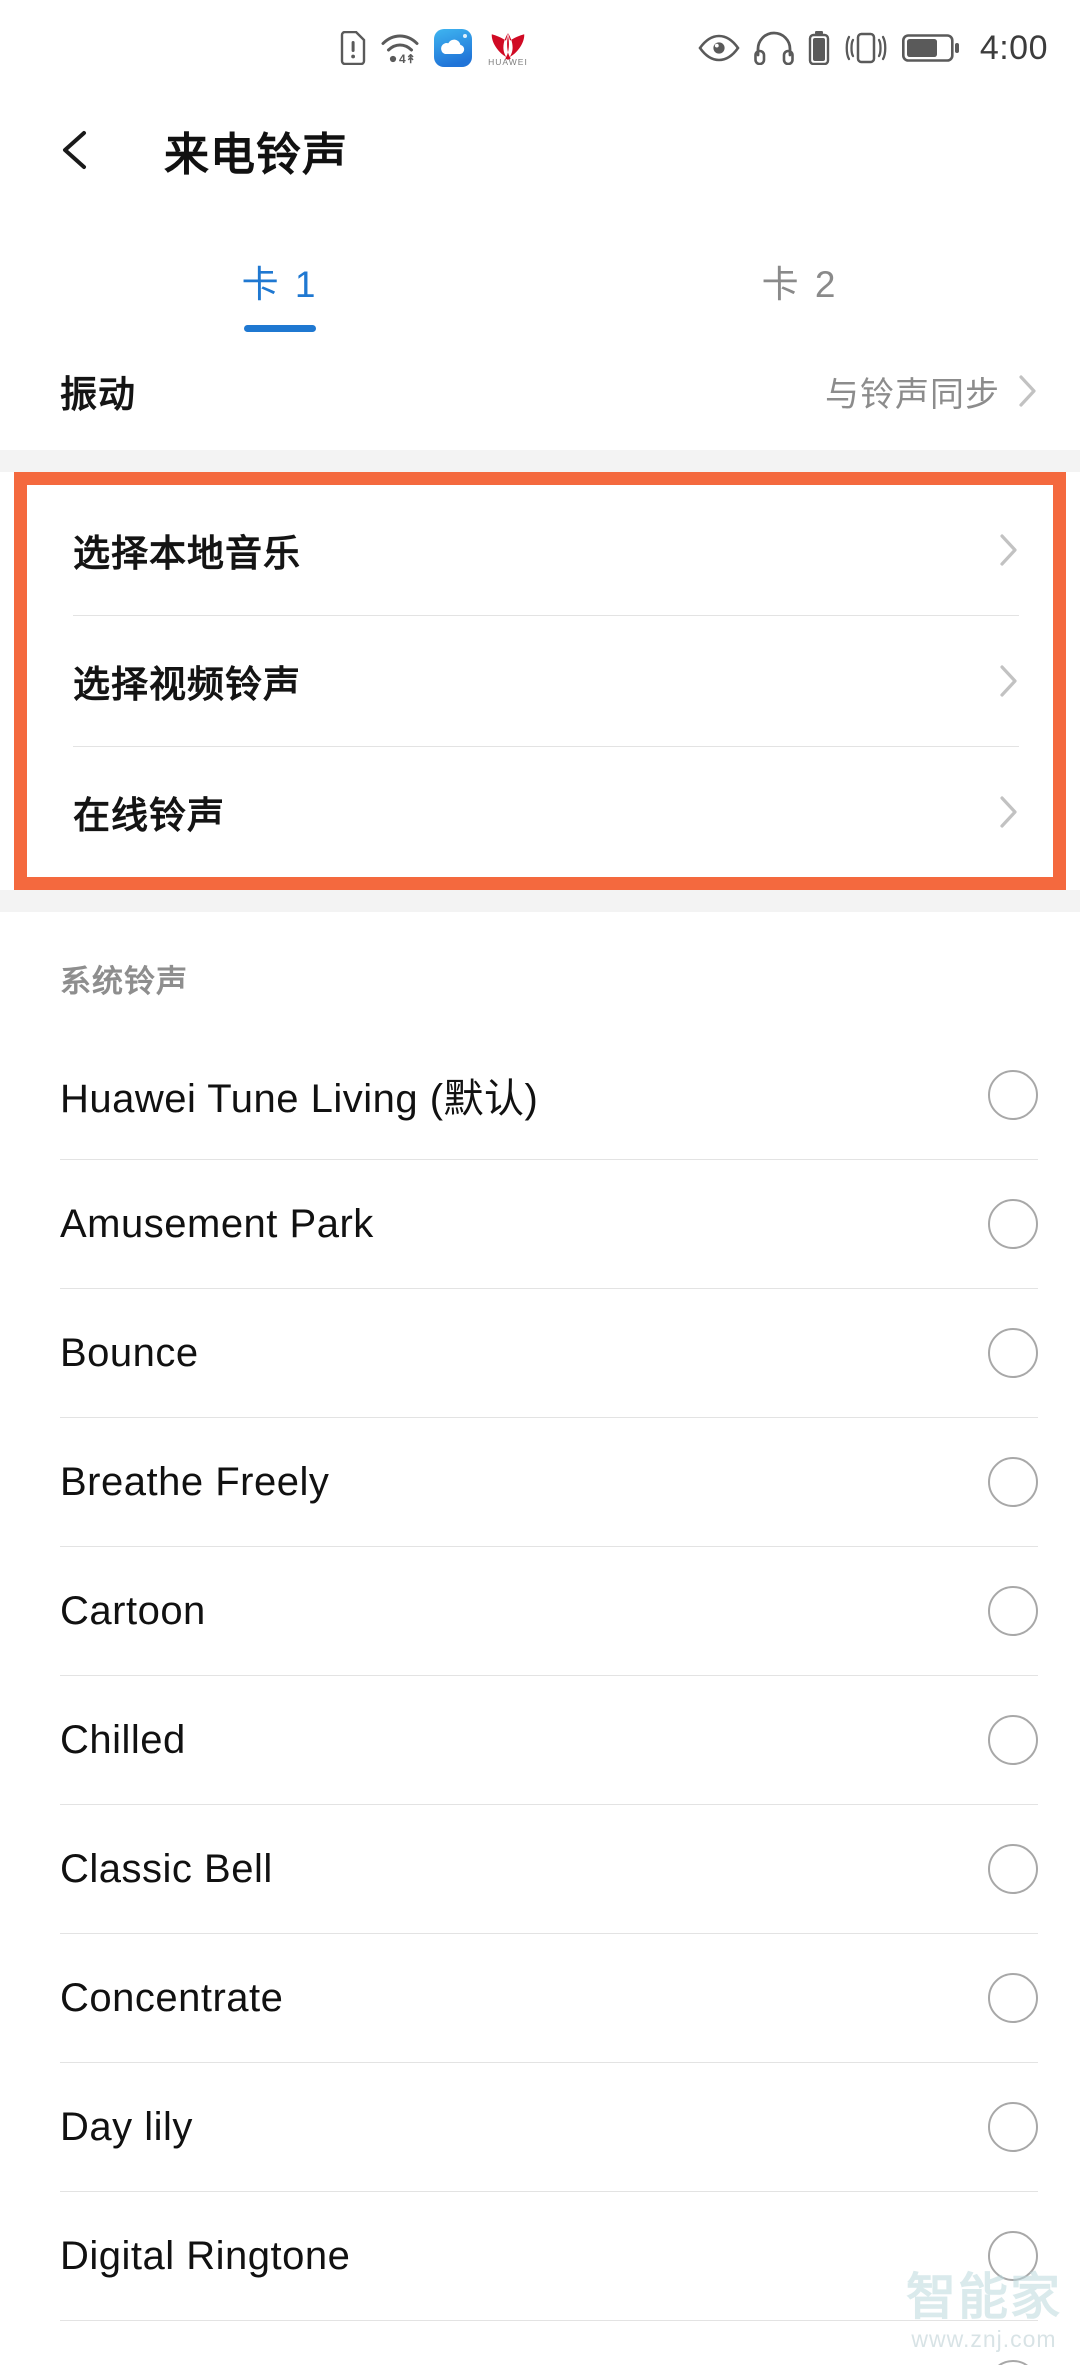 The width and height of the screenshot is (1080, 2365). What do you see at coordinates (540, 1224) in the screenshot?
I see `ringtone-row: Amusement Park` at bounding box center [540, 1224].